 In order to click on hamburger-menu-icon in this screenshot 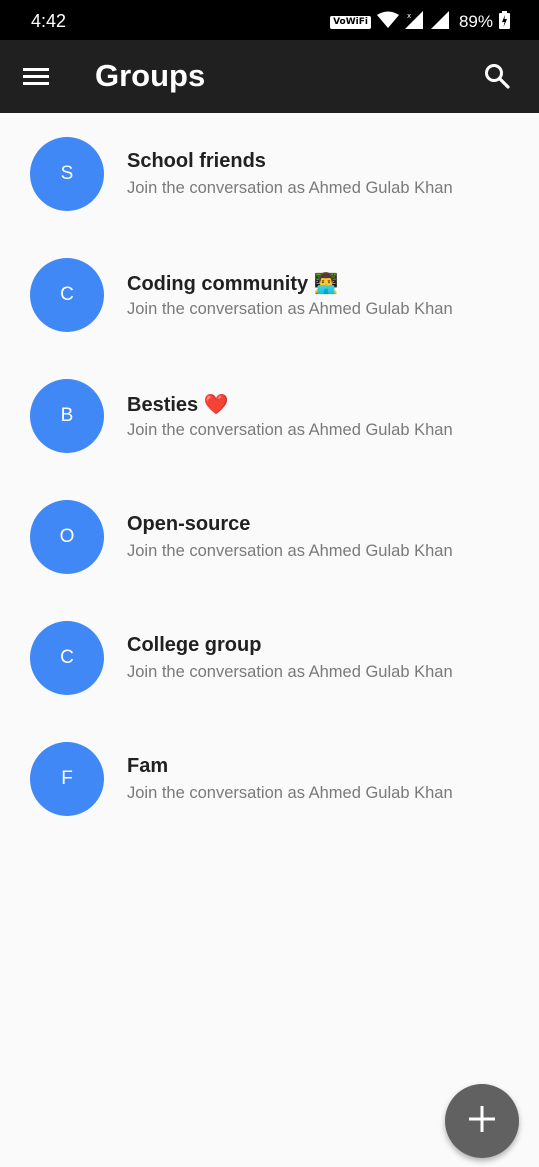, I will do `click(36, 78)`.